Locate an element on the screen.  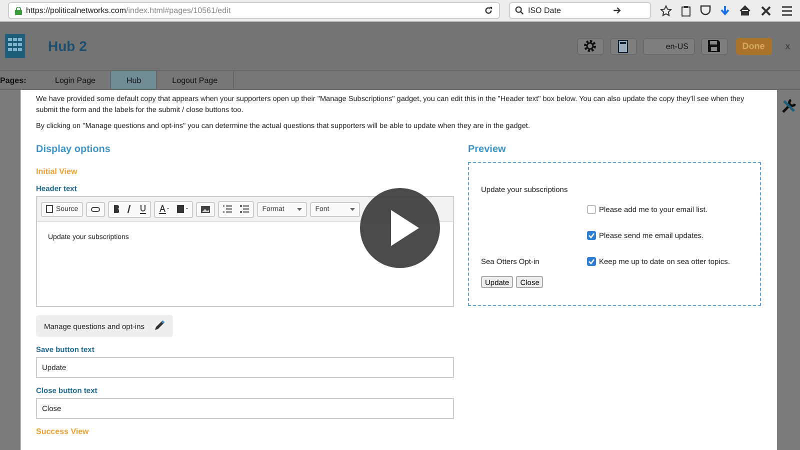
home-icon is located at coordinates (745, 10).